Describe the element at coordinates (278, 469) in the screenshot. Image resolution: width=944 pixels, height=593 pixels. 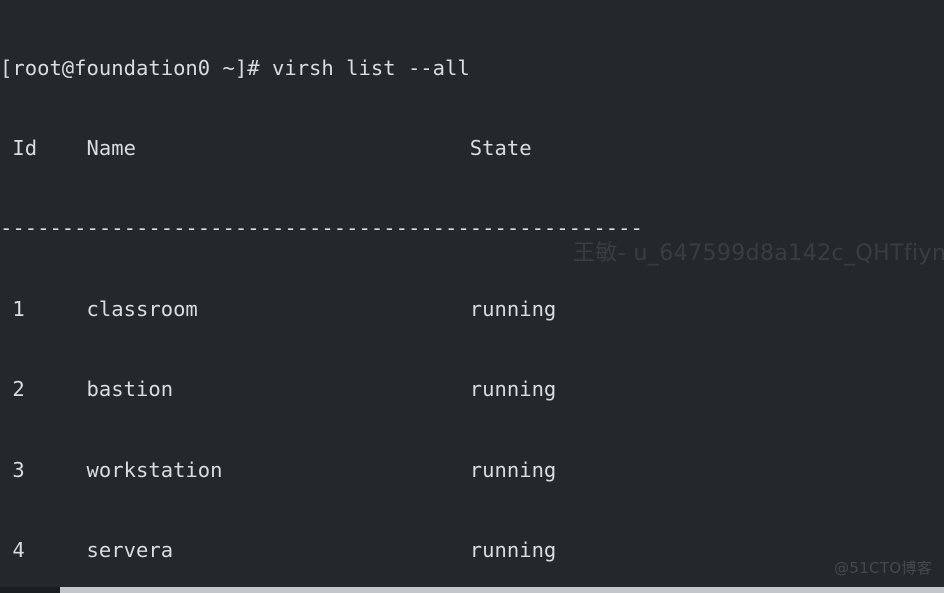
I see `terminal-line: 3 workstation running` at that location.